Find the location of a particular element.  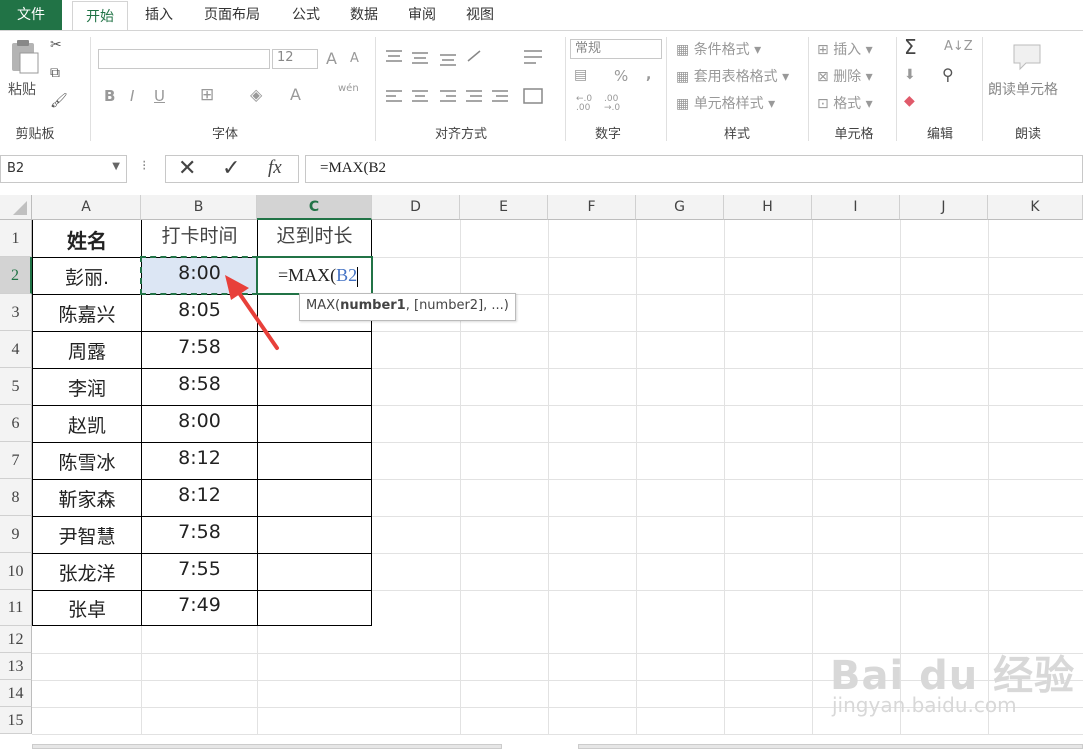

shrink-font-icon: A is located at coordinates (354, 58).